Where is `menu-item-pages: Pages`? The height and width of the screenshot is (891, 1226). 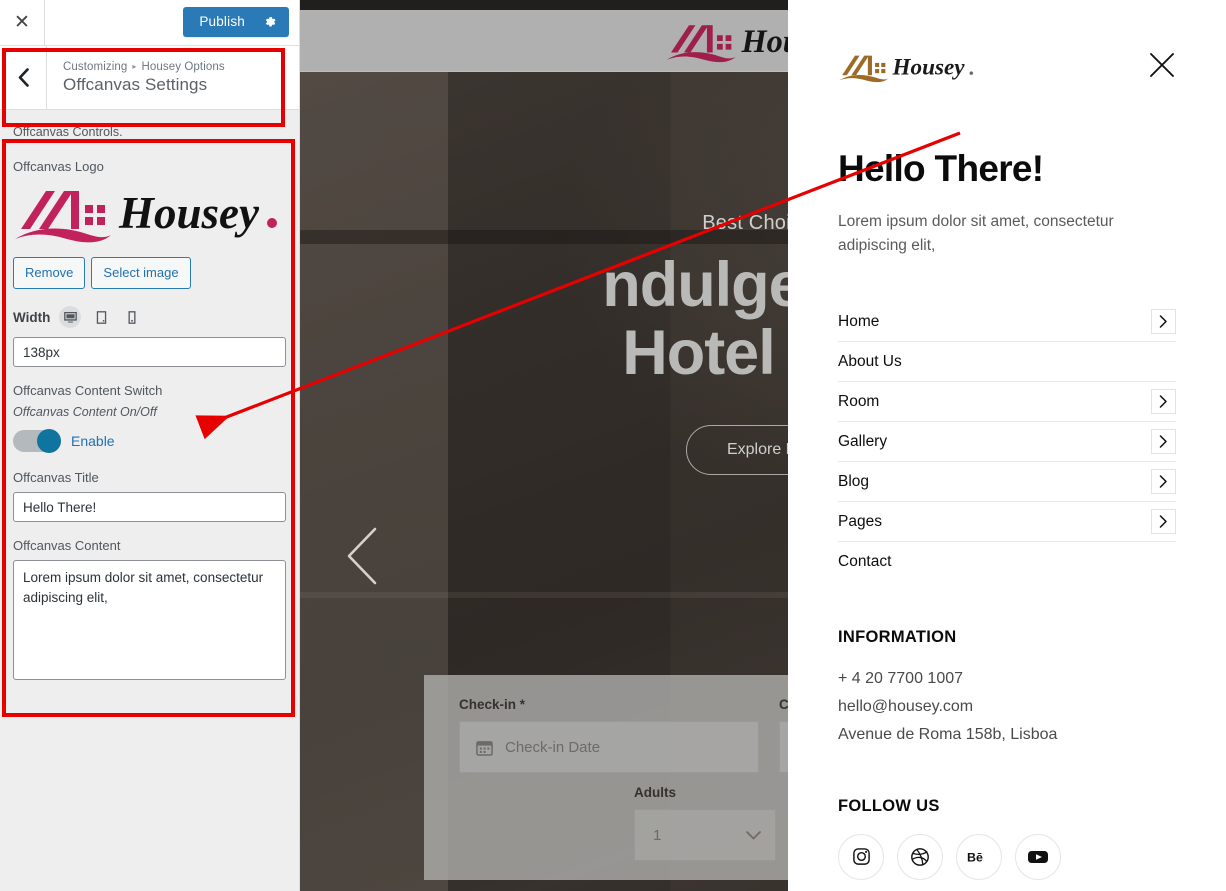
menu-item-pages: Pages is located at coordinates (1007, 522).